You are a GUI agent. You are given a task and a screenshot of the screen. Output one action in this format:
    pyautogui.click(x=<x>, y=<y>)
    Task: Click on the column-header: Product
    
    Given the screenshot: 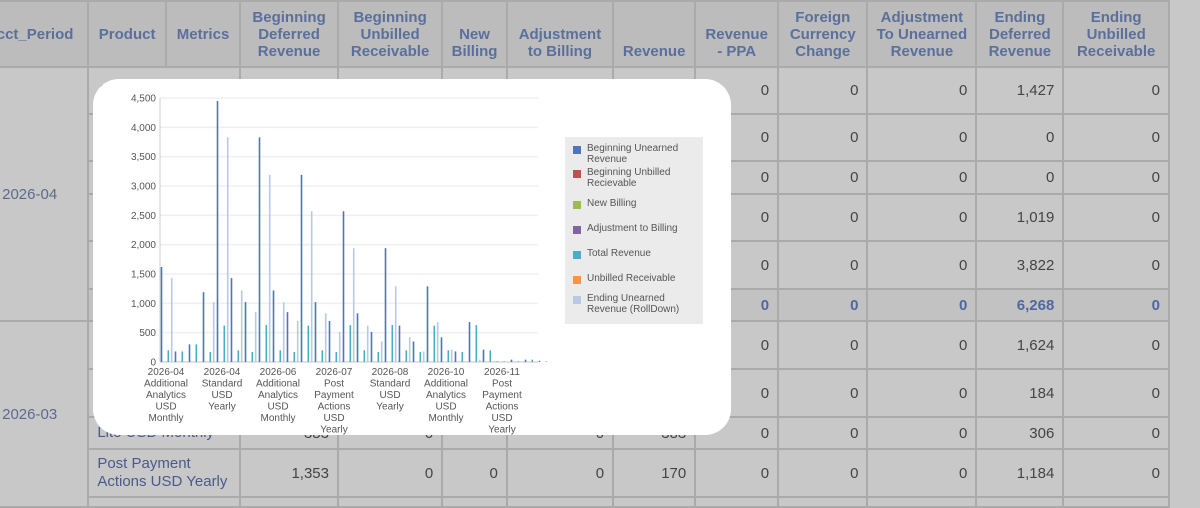 What is the action you would take?
    pyautogui.click(x=127, y=34)
    